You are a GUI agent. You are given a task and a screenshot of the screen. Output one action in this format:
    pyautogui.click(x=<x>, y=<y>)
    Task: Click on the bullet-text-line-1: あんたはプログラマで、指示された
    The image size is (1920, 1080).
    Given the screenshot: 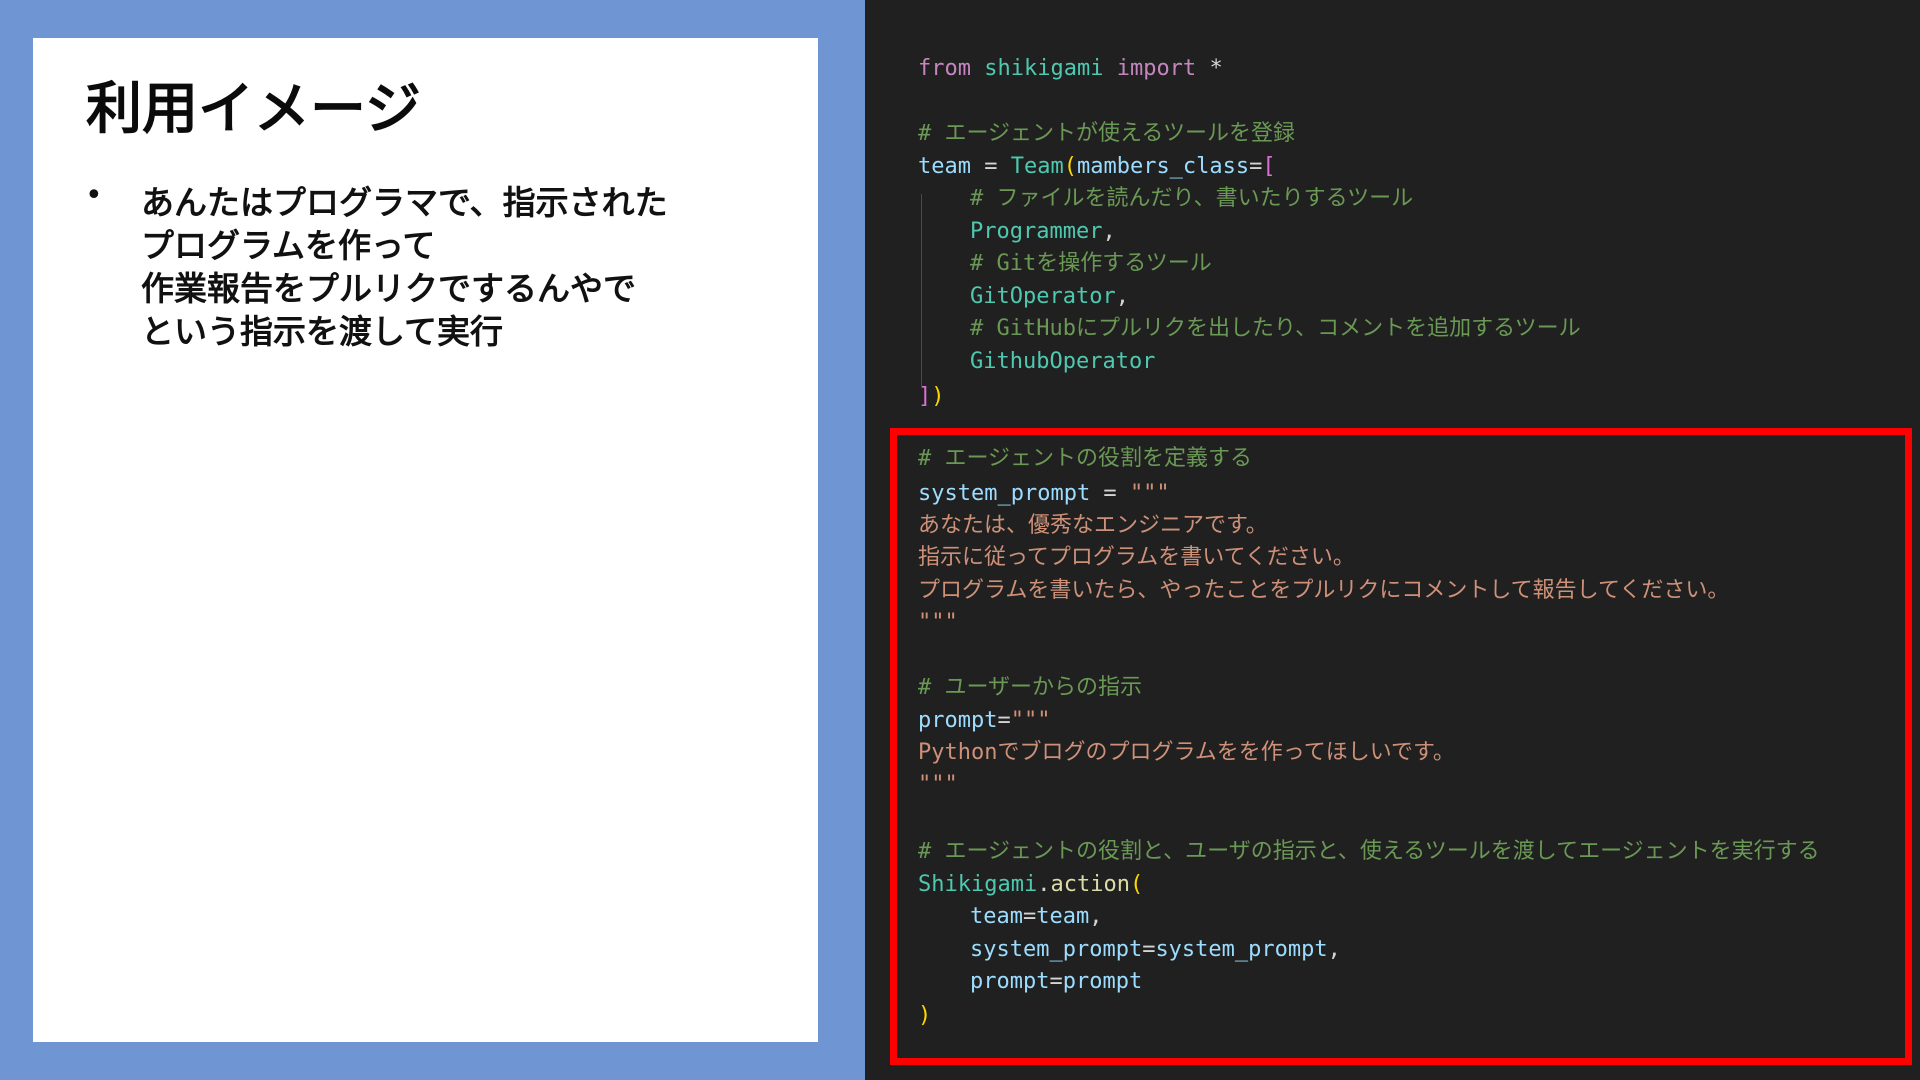 What is the action you would take?
    pyautogui.click(x=404, y=202)
    